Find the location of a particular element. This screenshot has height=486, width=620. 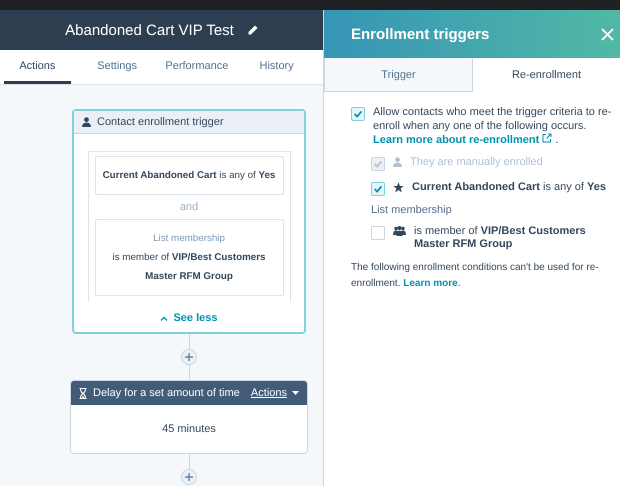

step-title: Delay for a set amount of time is located at coordinates (167, 393).